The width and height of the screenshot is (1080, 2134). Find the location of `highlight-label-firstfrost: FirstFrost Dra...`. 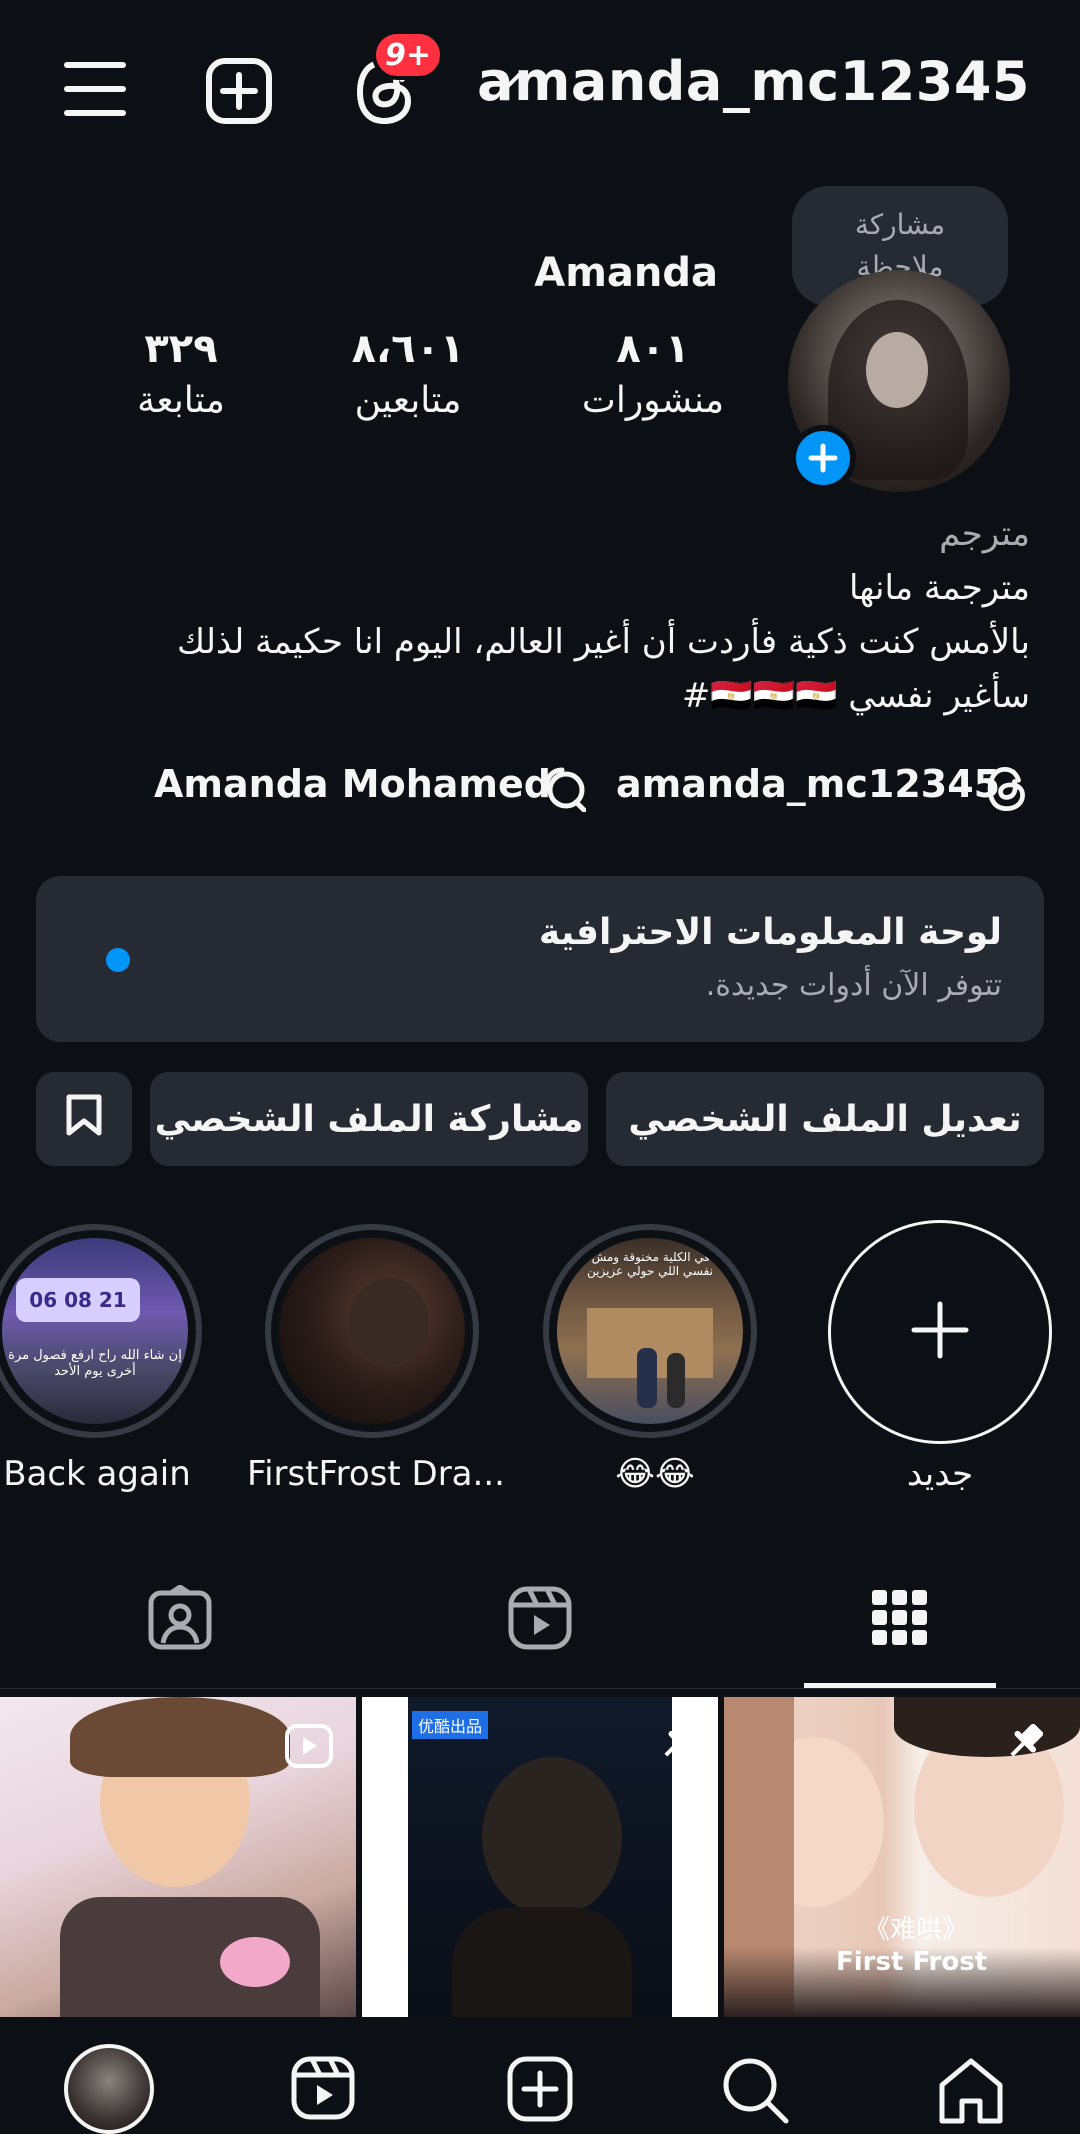

highlight-label-firstfrost: FirstFrost Dra... is located at coordinates (376, 1474).